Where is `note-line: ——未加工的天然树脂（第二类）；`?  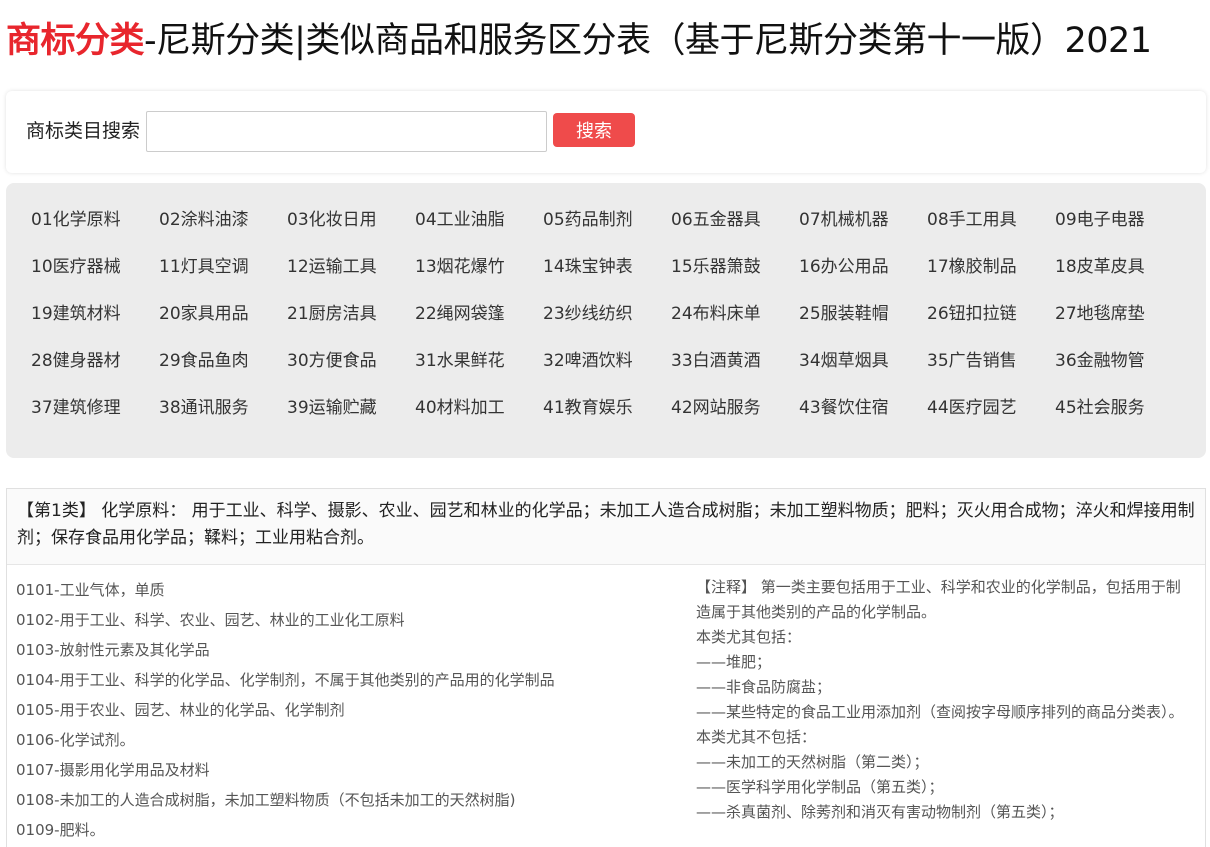 note-line: ——未加工的天然树脂（第二类）； is located at coordinates (812, 762).